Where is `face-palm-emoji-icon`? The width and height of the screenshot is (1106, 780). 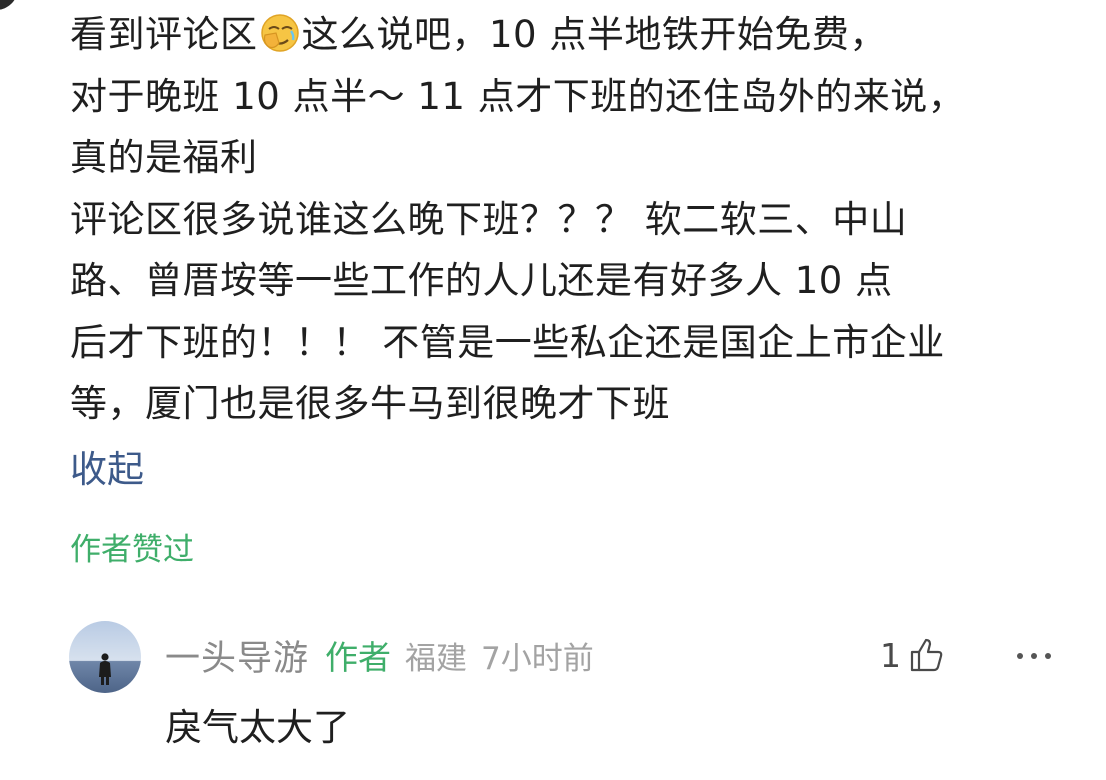 face-palm-emoji-icon is located at coordinates (279, 33).